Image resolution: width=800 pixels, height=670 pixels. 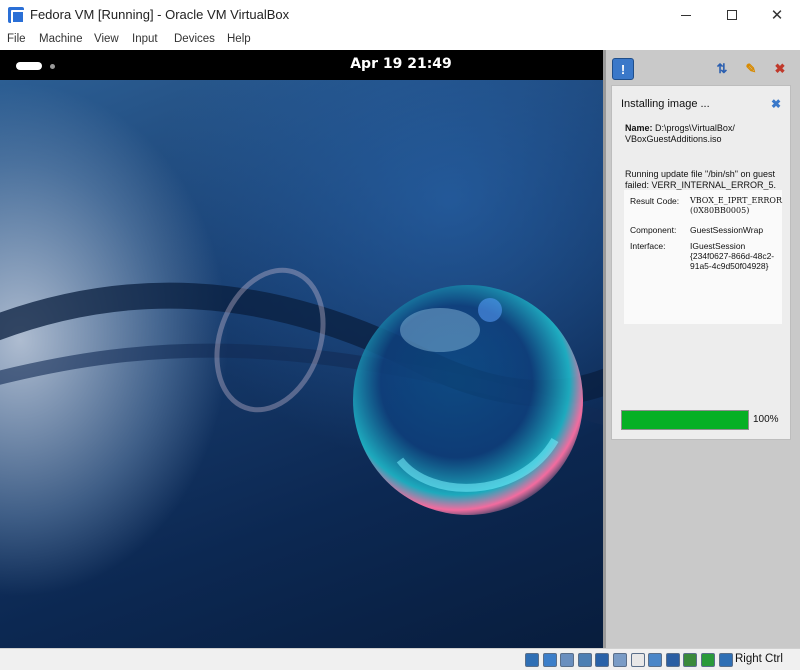 I want to click on detail-label: Interface:, so click(x=648, y=246).